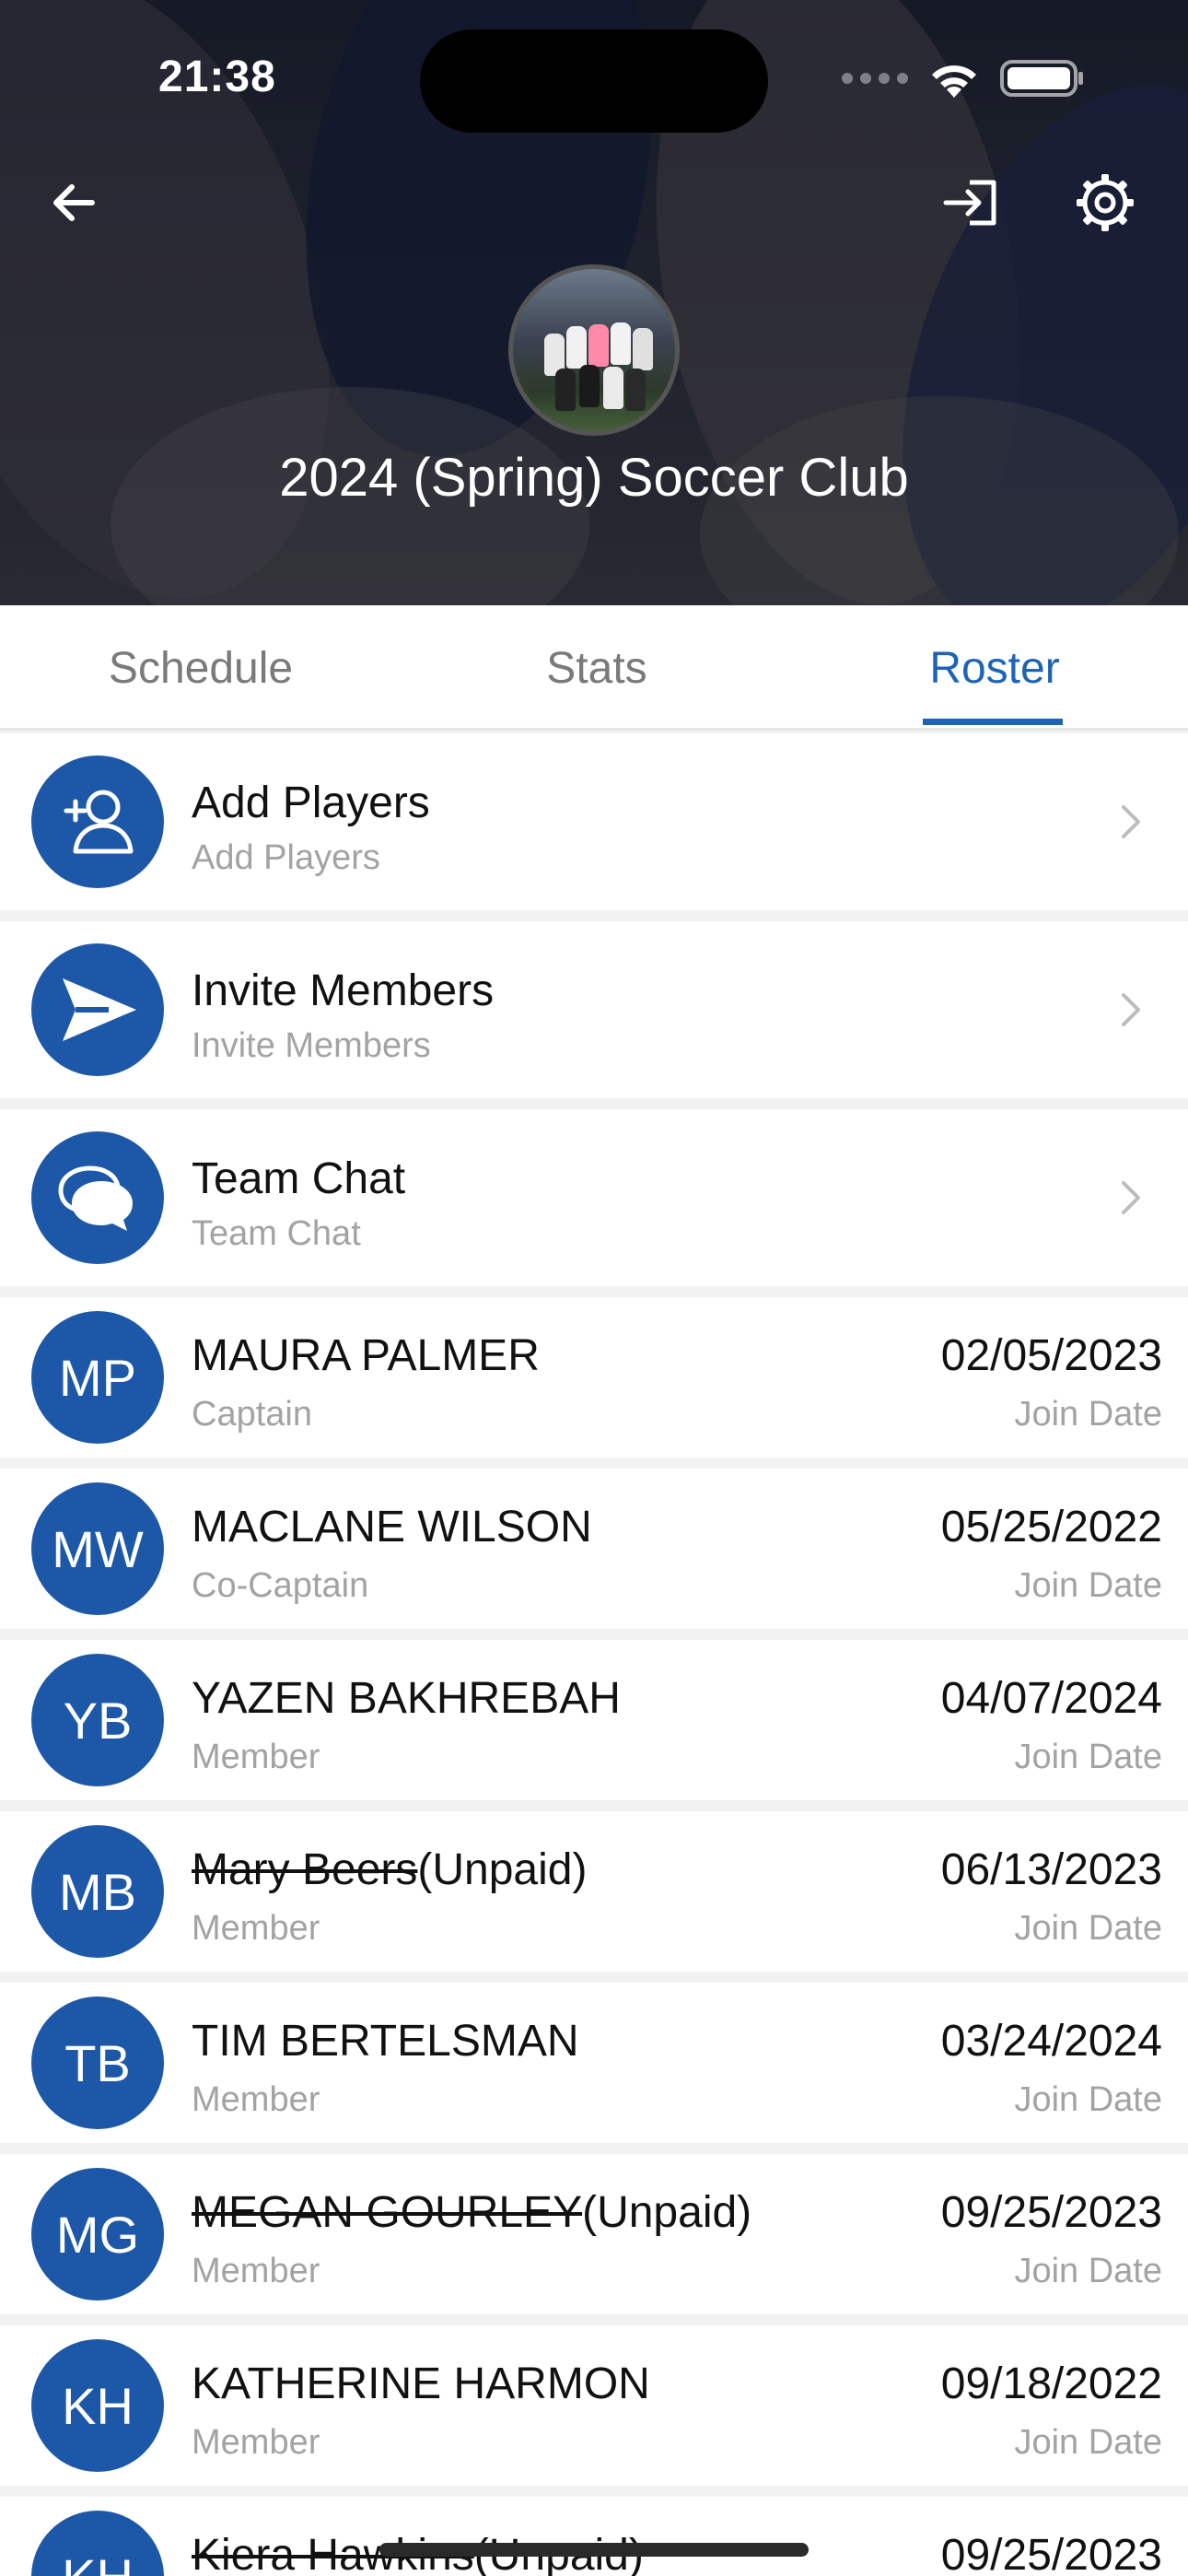 The height and width of the screenshot is (2576, 1188). I want to click on arrow-left-icon, so click(74, 202).